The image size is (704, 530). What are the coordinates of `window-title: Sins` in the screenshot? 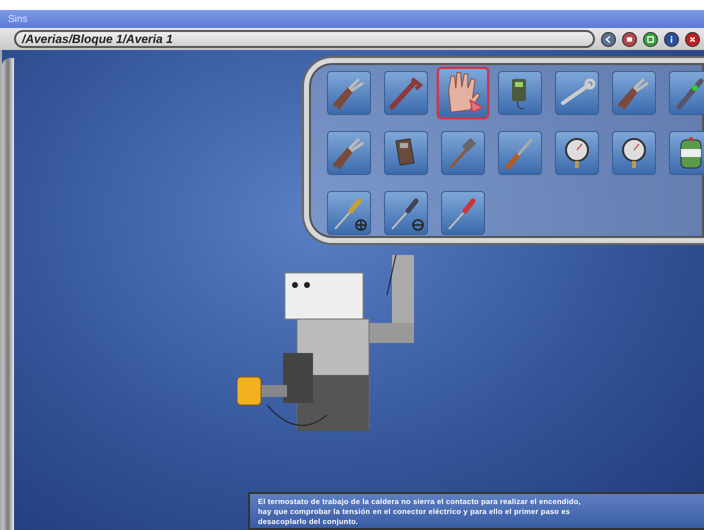 It's located at (18, 19).